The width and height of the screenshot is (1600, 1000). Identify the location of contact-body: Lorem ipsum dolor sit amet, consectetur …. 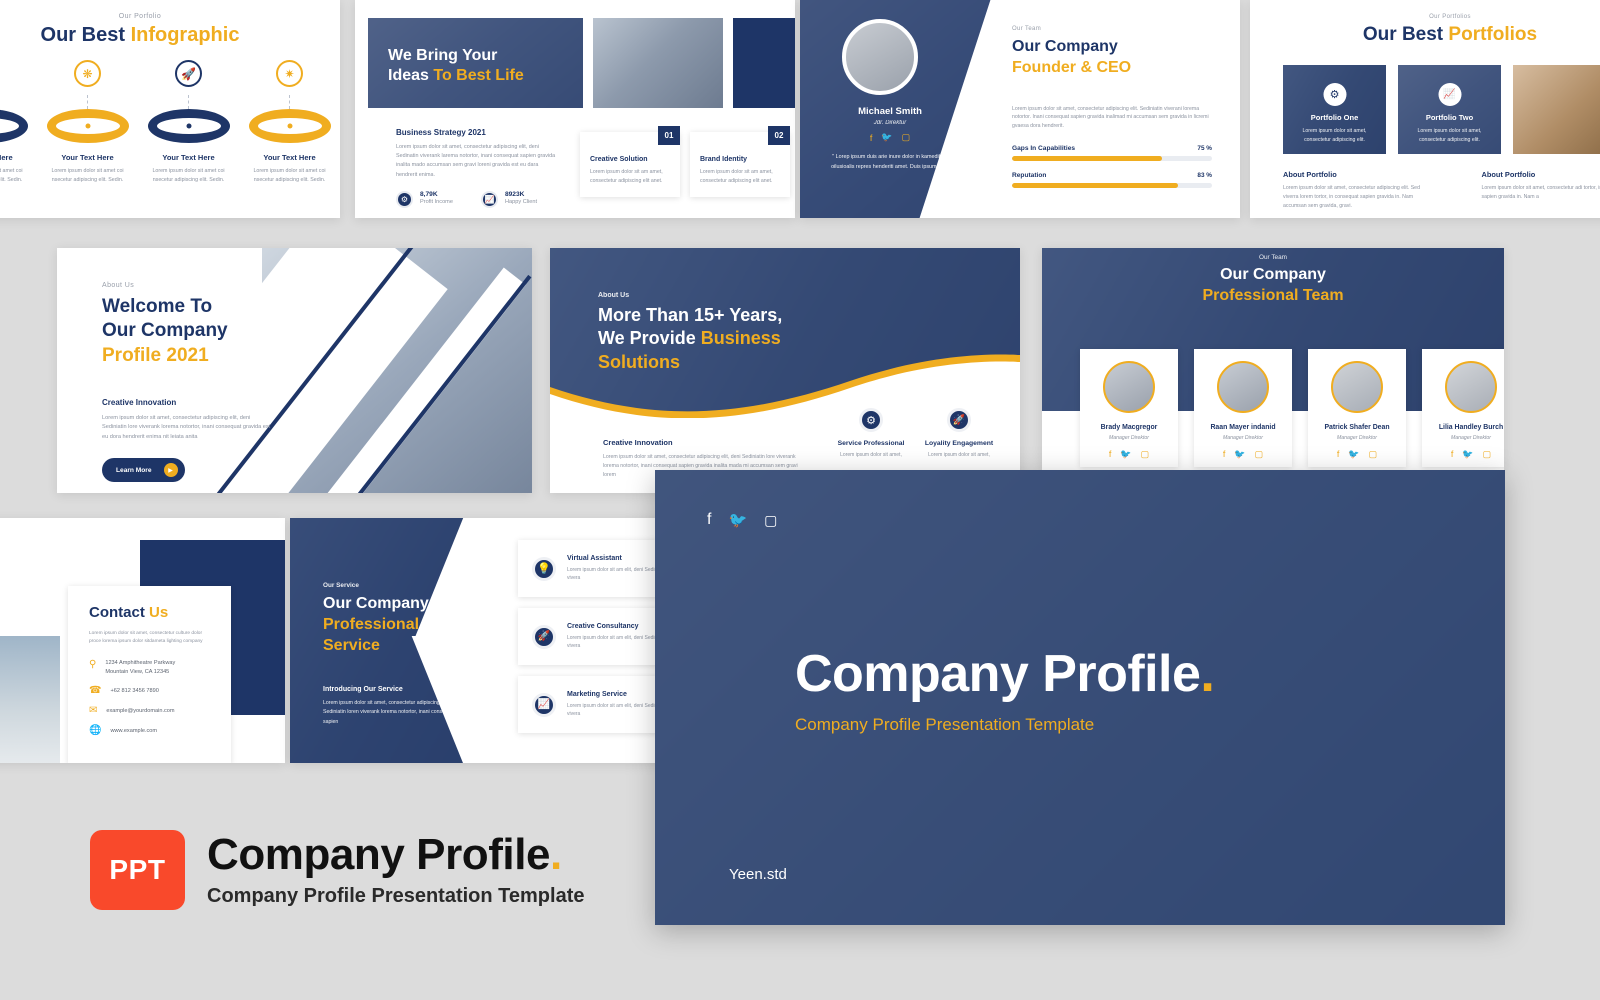
(146, 638).